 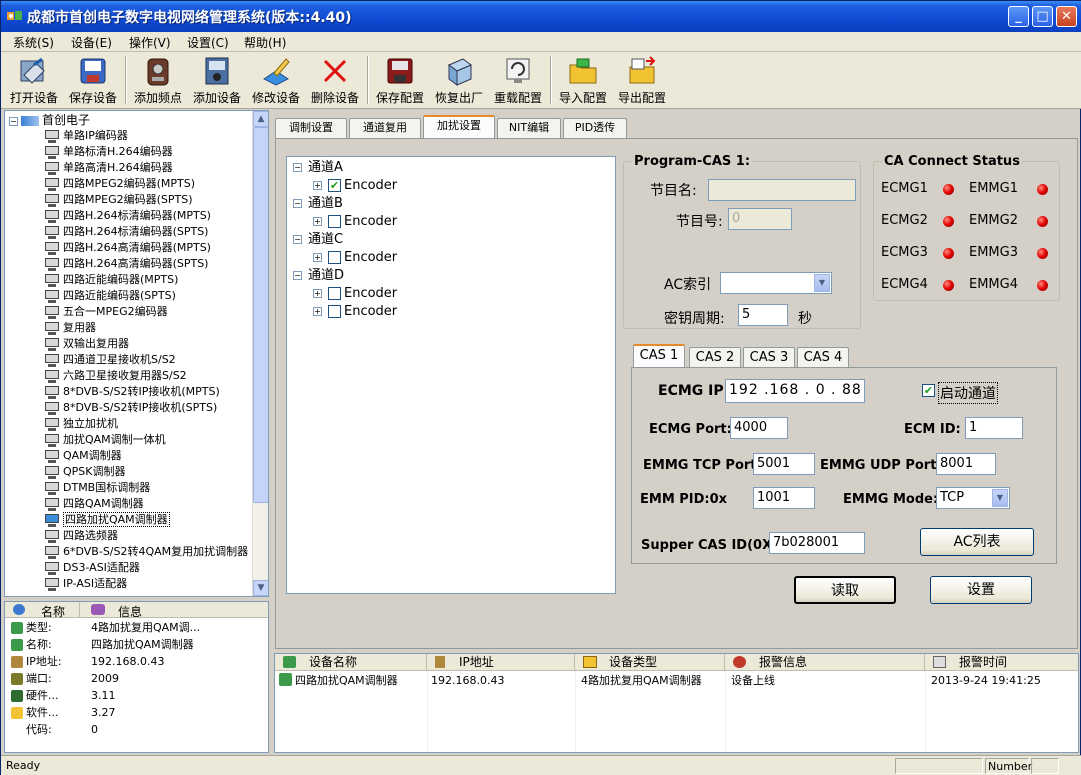 I want to click on save-config-button: 保存配置, so click(x=400, y=81).